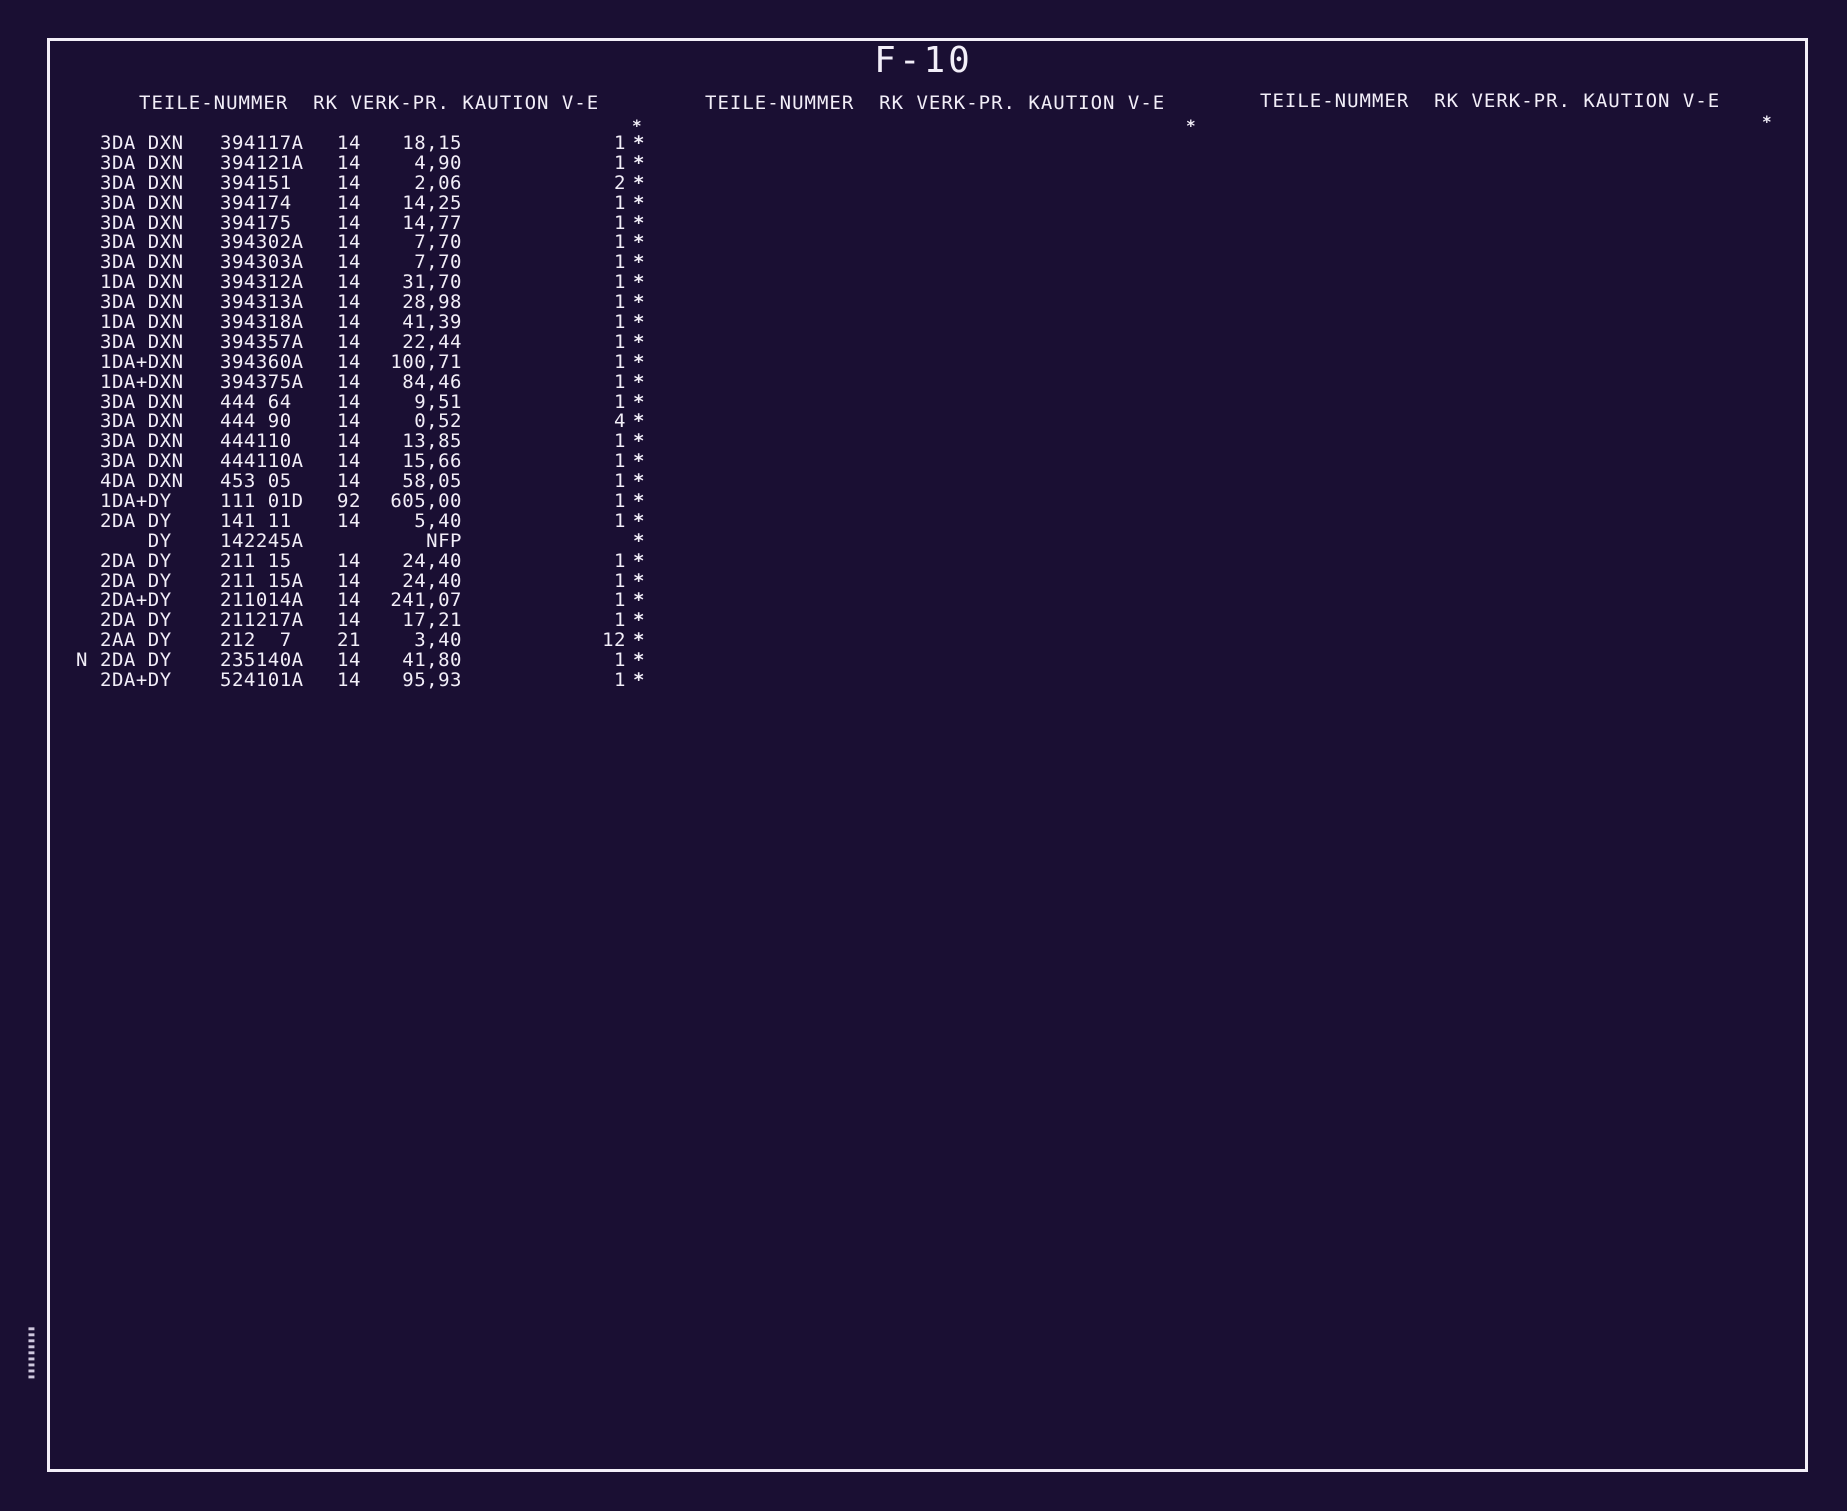 Image resolution: width=1847 pixels, height=1511 pixels. Describe the element at coordinates (432, 660) in the screenshot. I see `cell-price: 41,80` at that location.